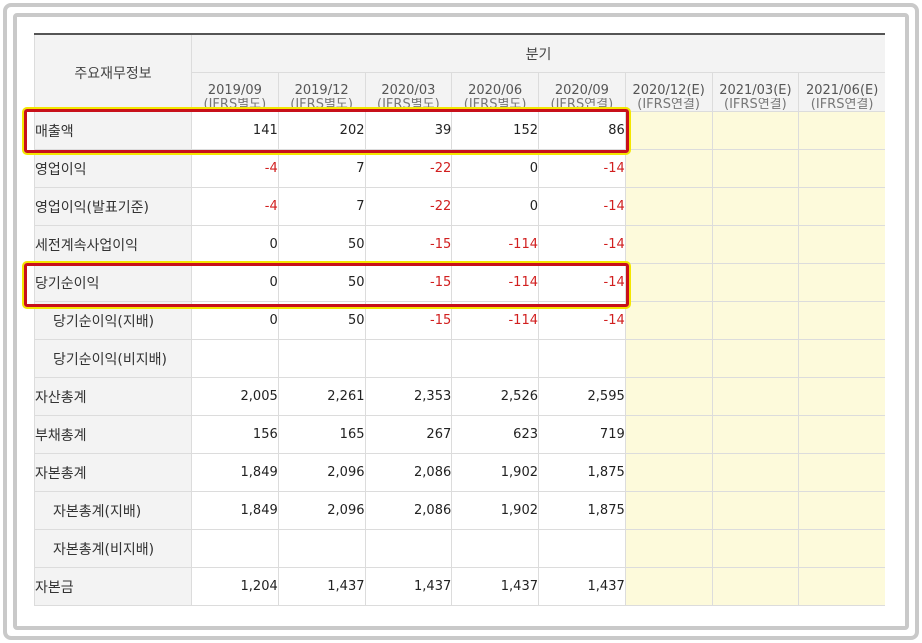 The width and height of the screenshot is (922, 643). What do you see at coordinates (755, 92) in the screenshot?
I see `period-header: 2021/03(E) (IFRS연결)` at bounding box center [755, 92].